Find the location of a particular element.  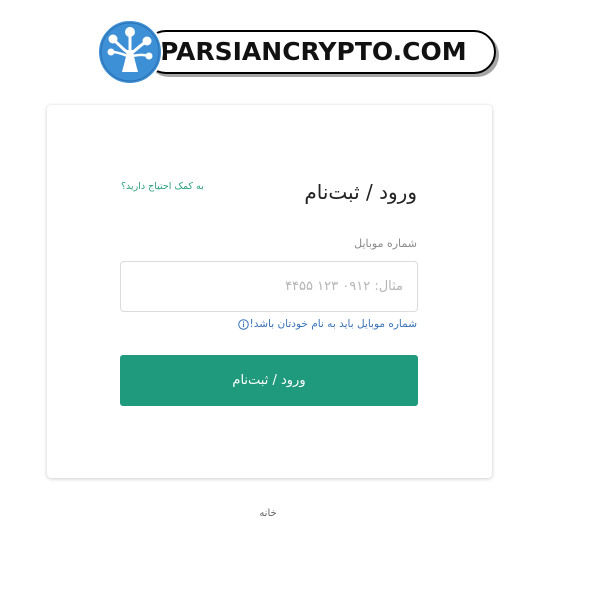

page-title: ورود / ثبت‌نام is located at coordinates (360, 192).